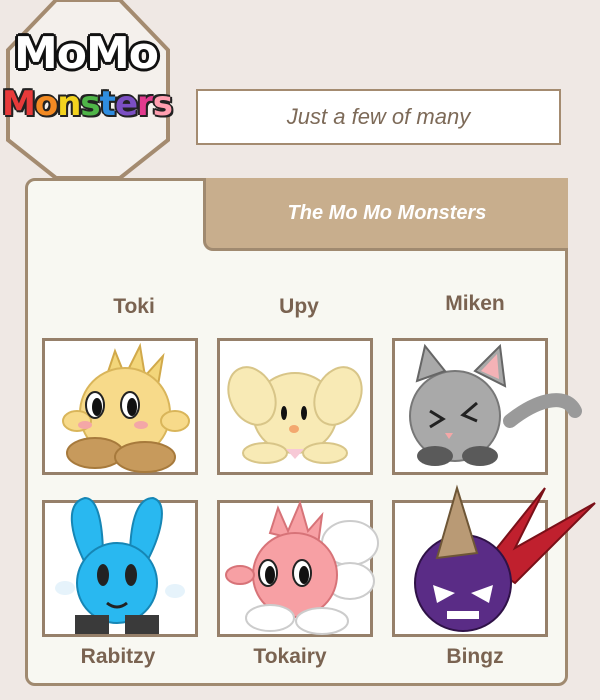 Image resolution: width=600 pixels, height=700 pixels. What do you see at coordinates (299, 306) in the screenshot?
I see `monster-name-upy: Upy` at bounding box center [299, 306].